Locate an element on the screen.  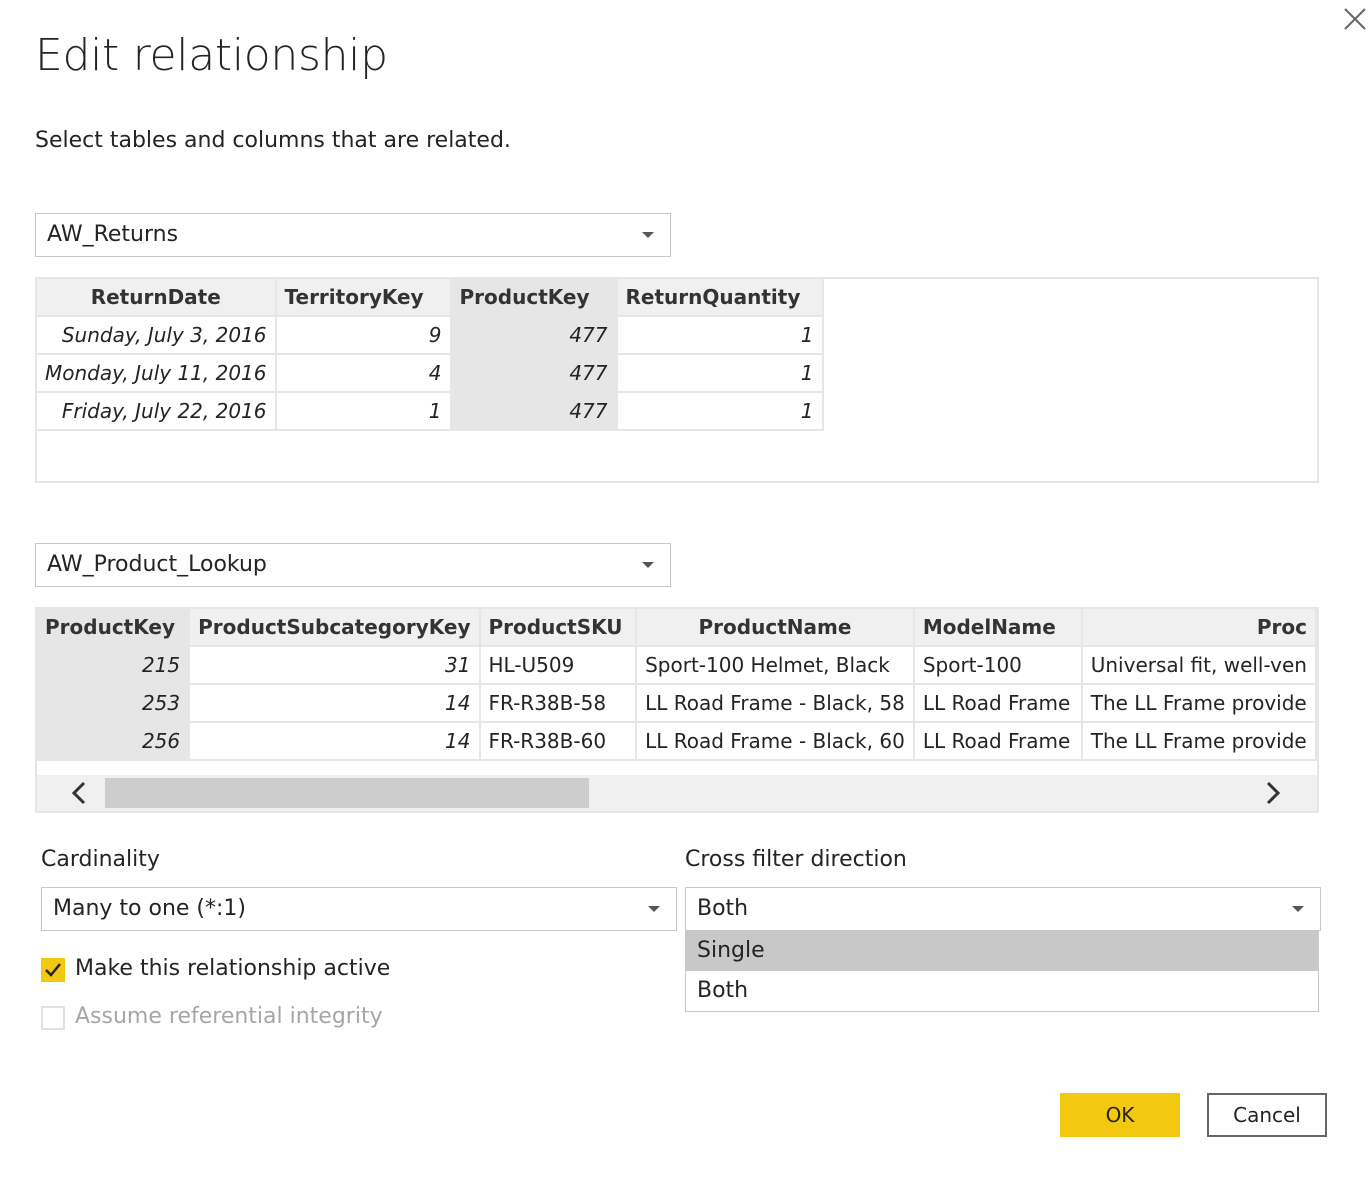
close-button is located at coordinates (1355, 19).